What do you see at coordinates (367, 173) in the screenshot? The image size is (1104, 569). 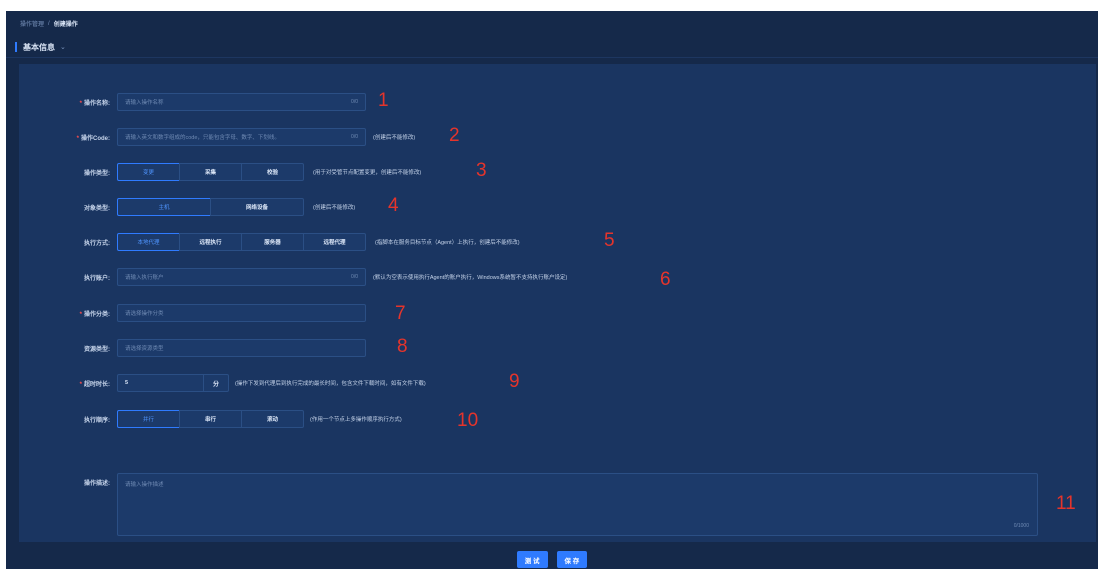 I see `op-type-hint: (用于对受管节点配置变更，创建后不能修改)` at bounding box center [367, 173].